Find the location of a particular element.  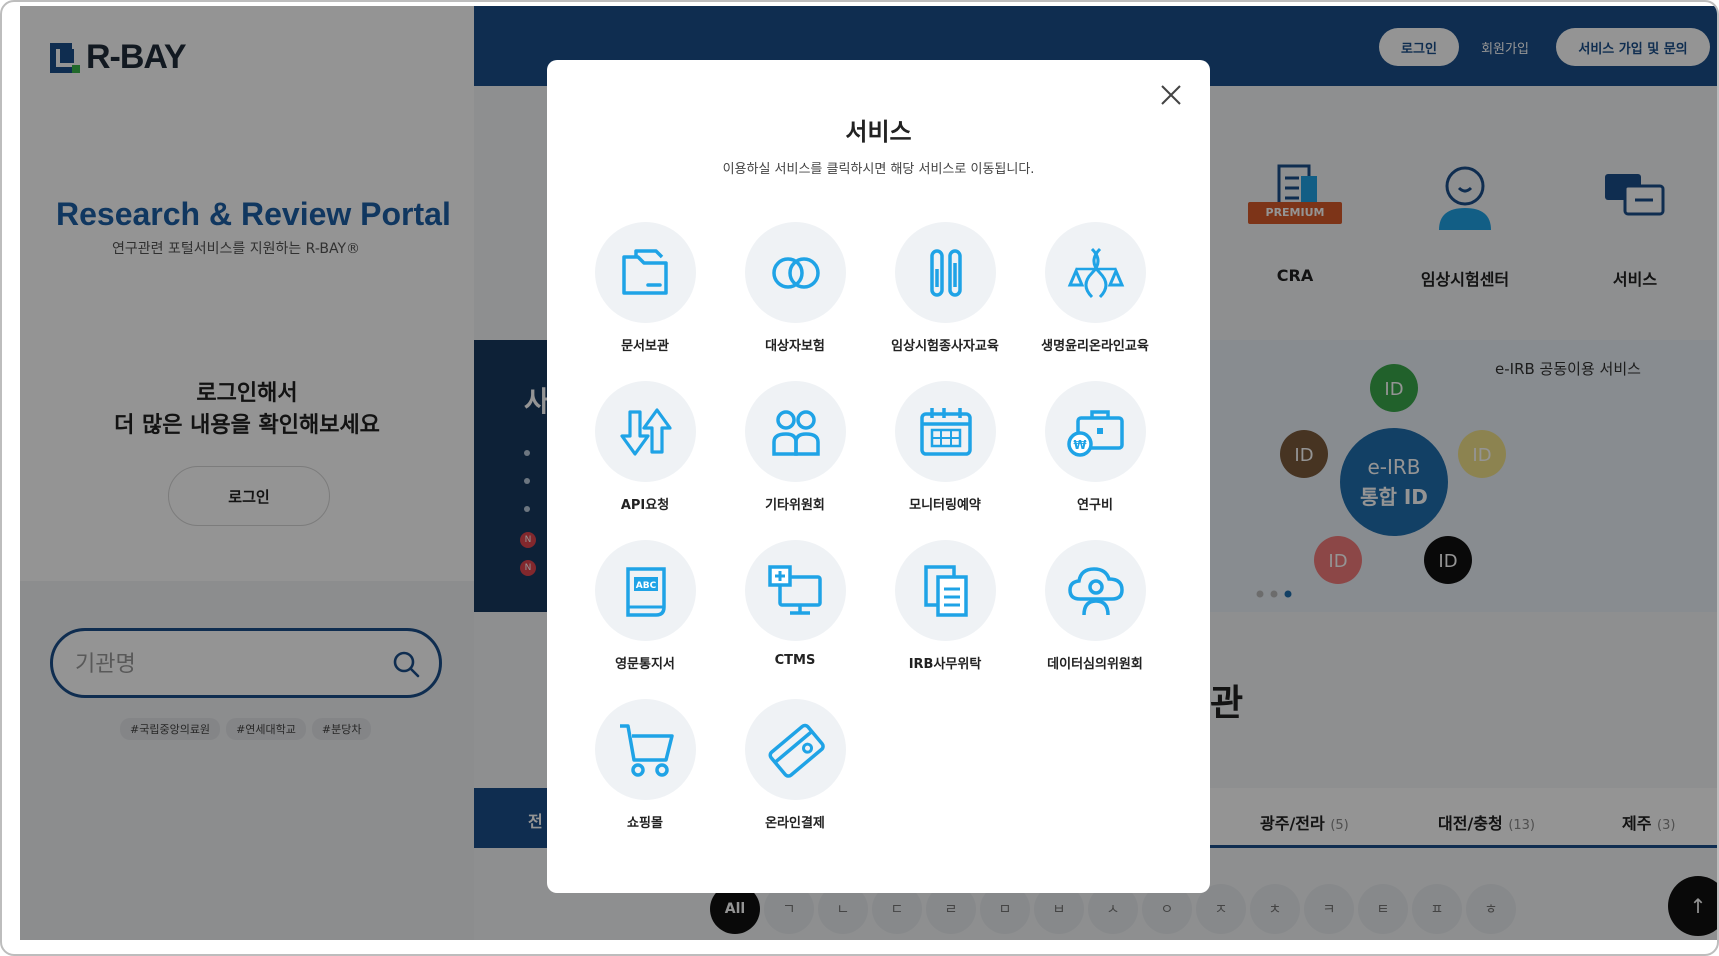

dna-scale-icon is located at coordinates (1095, 272).